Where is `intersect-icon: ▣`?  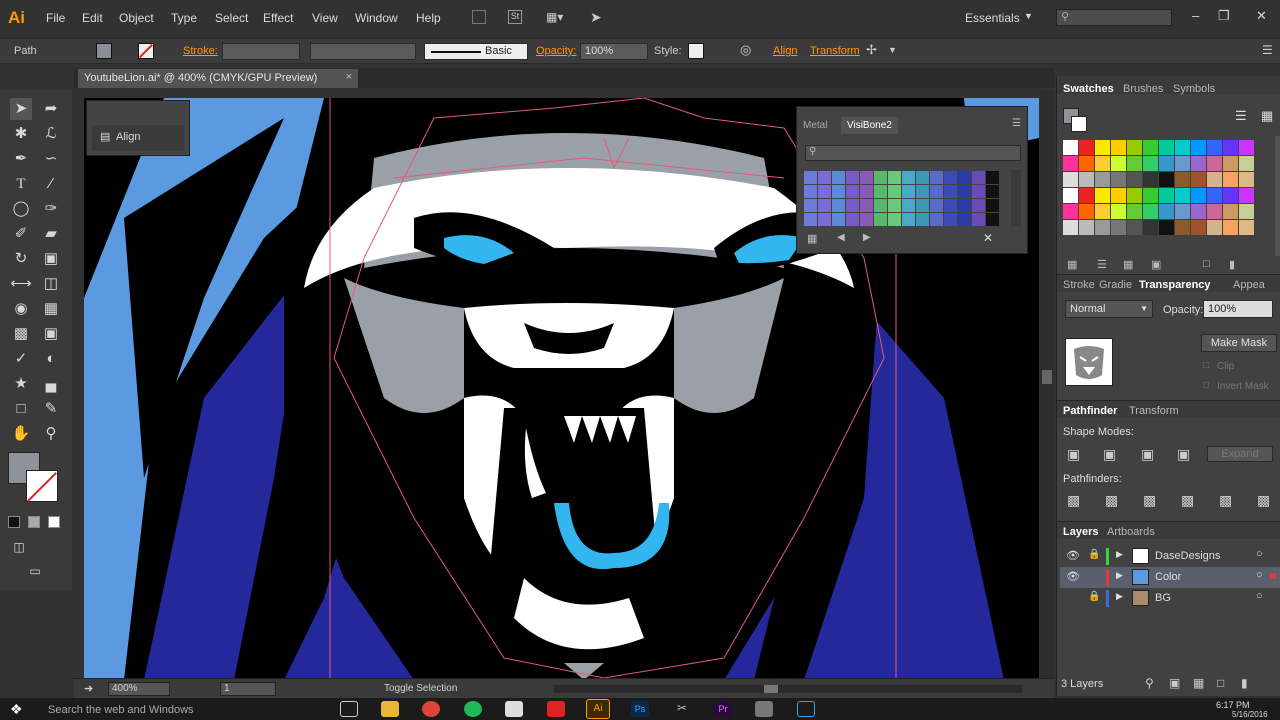 intersect-icon: ▣ is located at coordinates (1147, 454).